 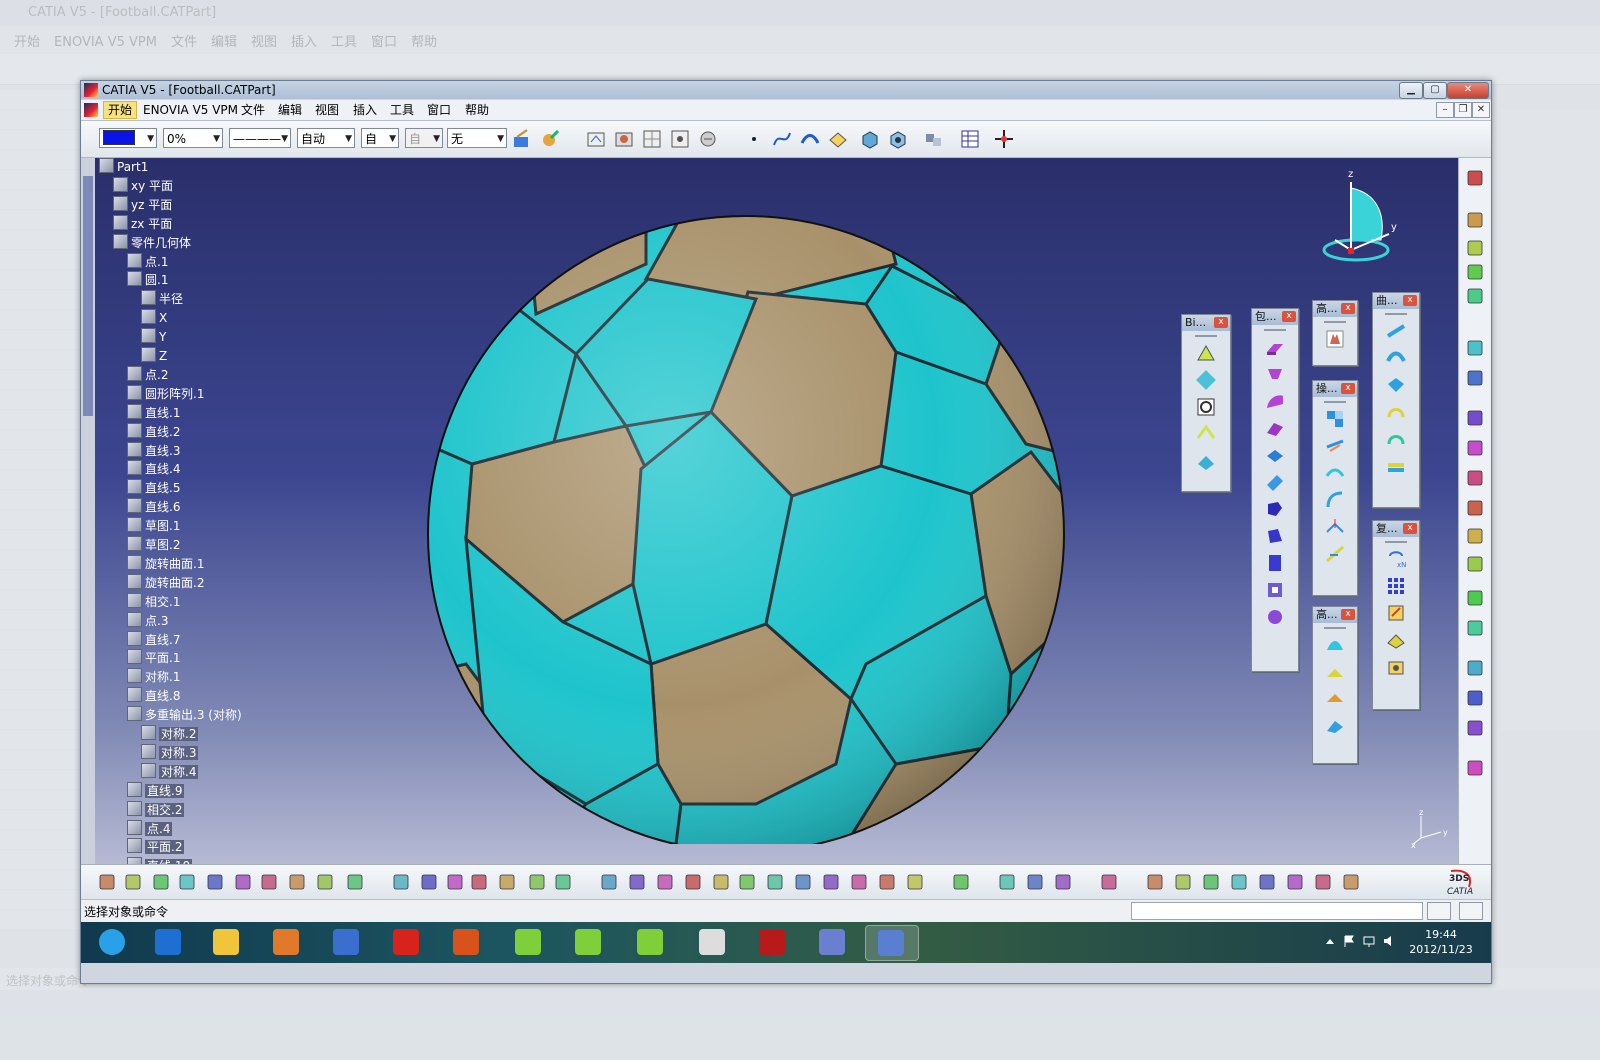 What do you see at coordinates (1463, 110) in the screenshot?
I see `doc-restore-button: ❐` at bounding box center [1463, 110].